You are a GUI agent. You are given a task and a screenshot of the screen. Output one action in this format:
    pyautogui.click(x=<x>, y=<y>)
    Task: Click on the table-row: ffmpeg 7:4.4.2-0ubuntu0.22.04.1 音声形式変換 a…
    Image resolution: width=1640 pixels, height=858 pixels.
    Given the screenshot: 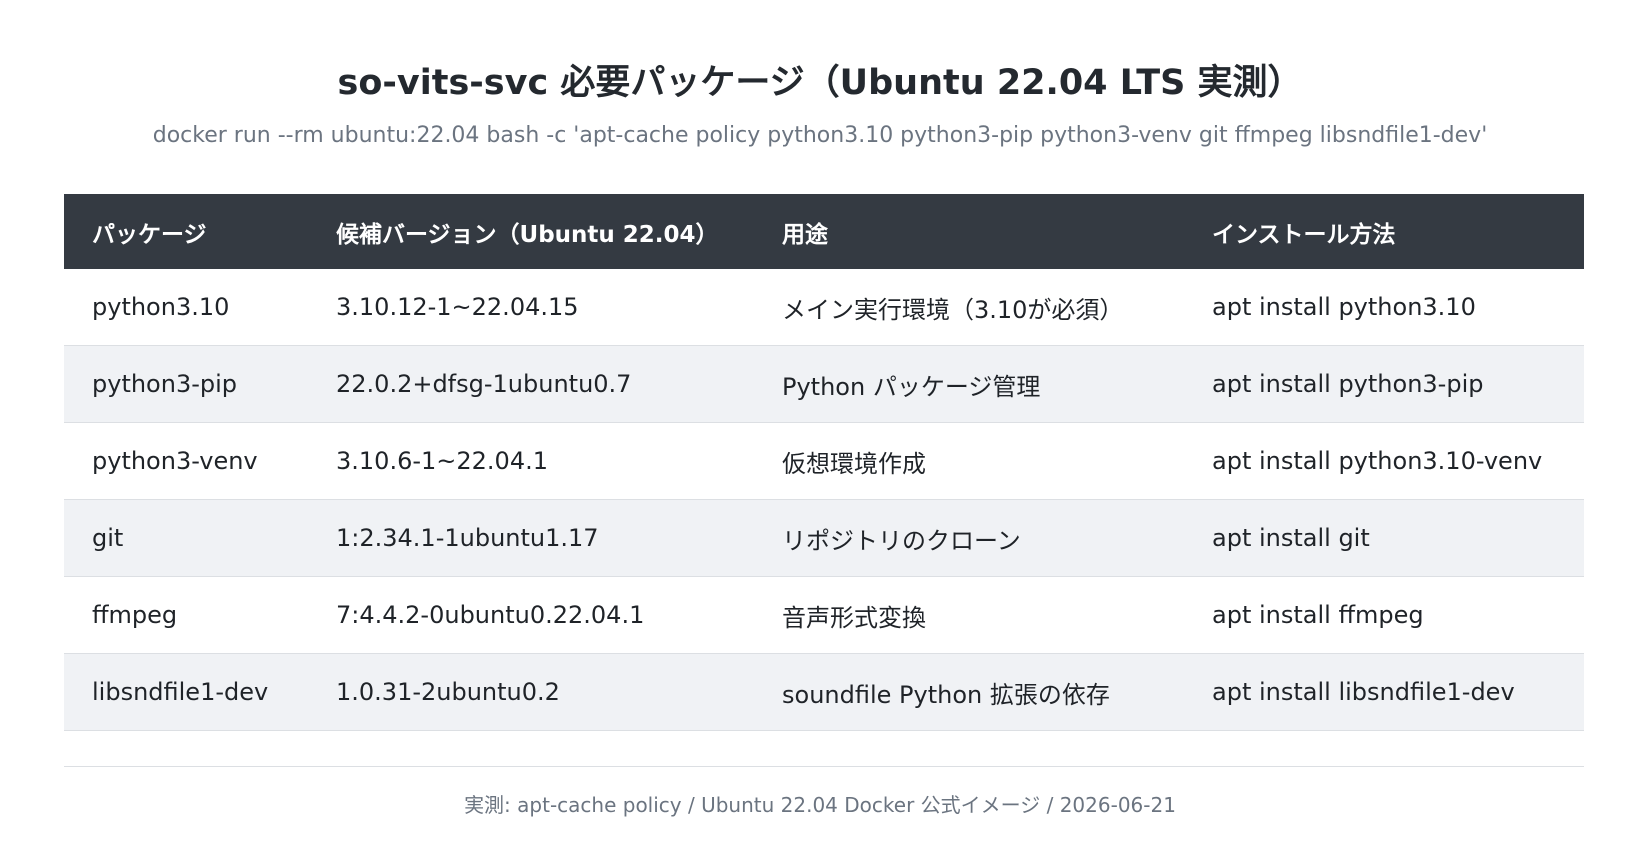 What is the action you would take?
    pyautogui.click(x=824, y=615)
    